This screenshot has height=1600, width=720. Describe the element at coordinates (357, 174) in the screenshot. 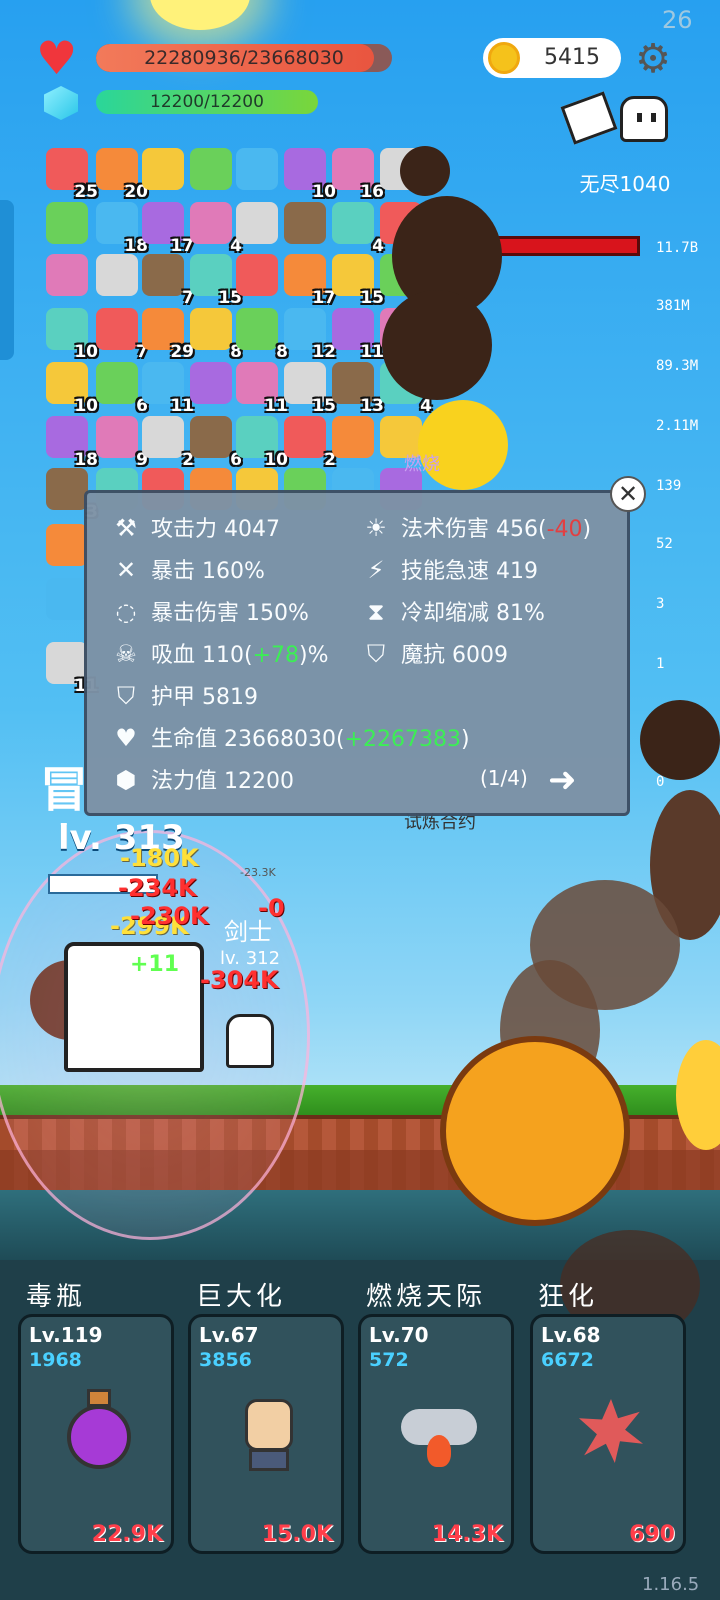

I see `inventory-item: 16` at that location.